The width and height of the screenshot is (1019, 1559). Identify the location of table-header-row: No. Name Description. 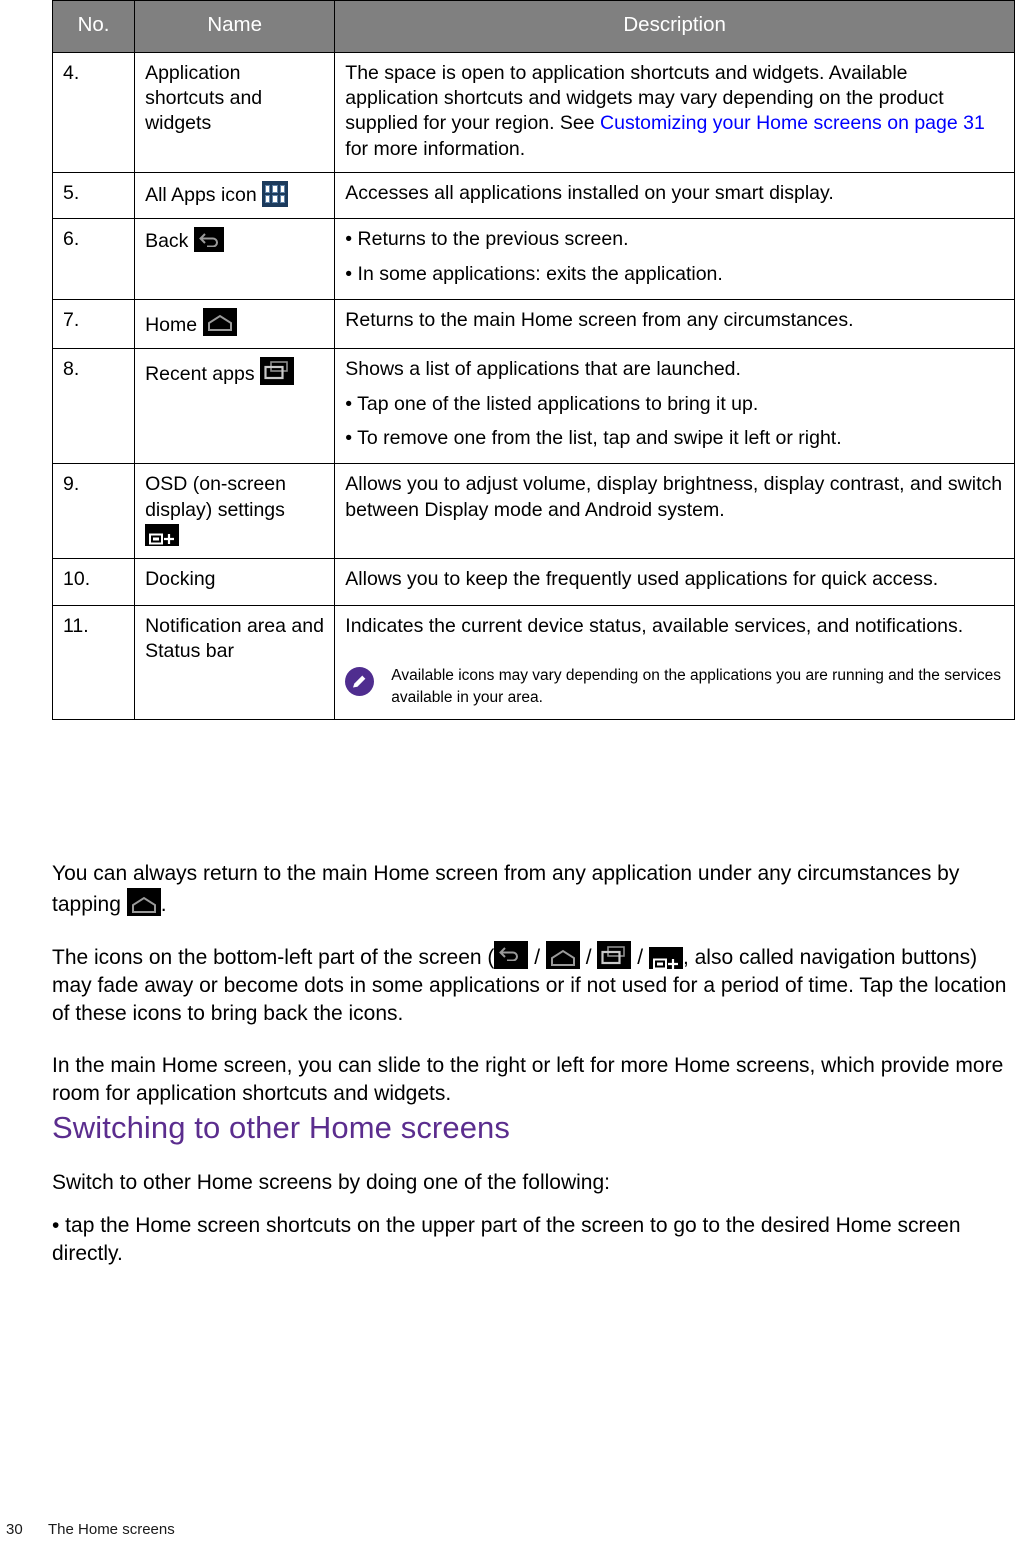
(533, 26).